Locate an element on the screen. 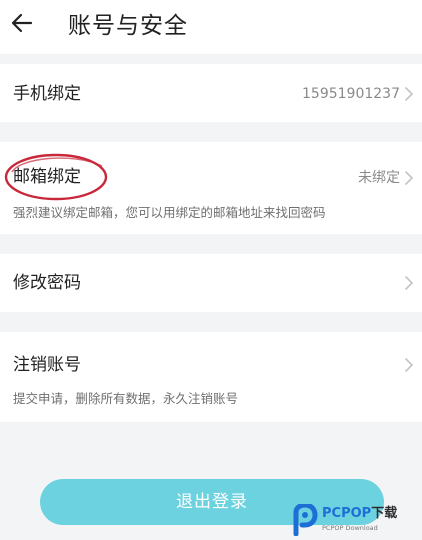 Image resolution: width=422 pixels, height=540 pixels. annotation-circle is located at coordinates (56, 177).